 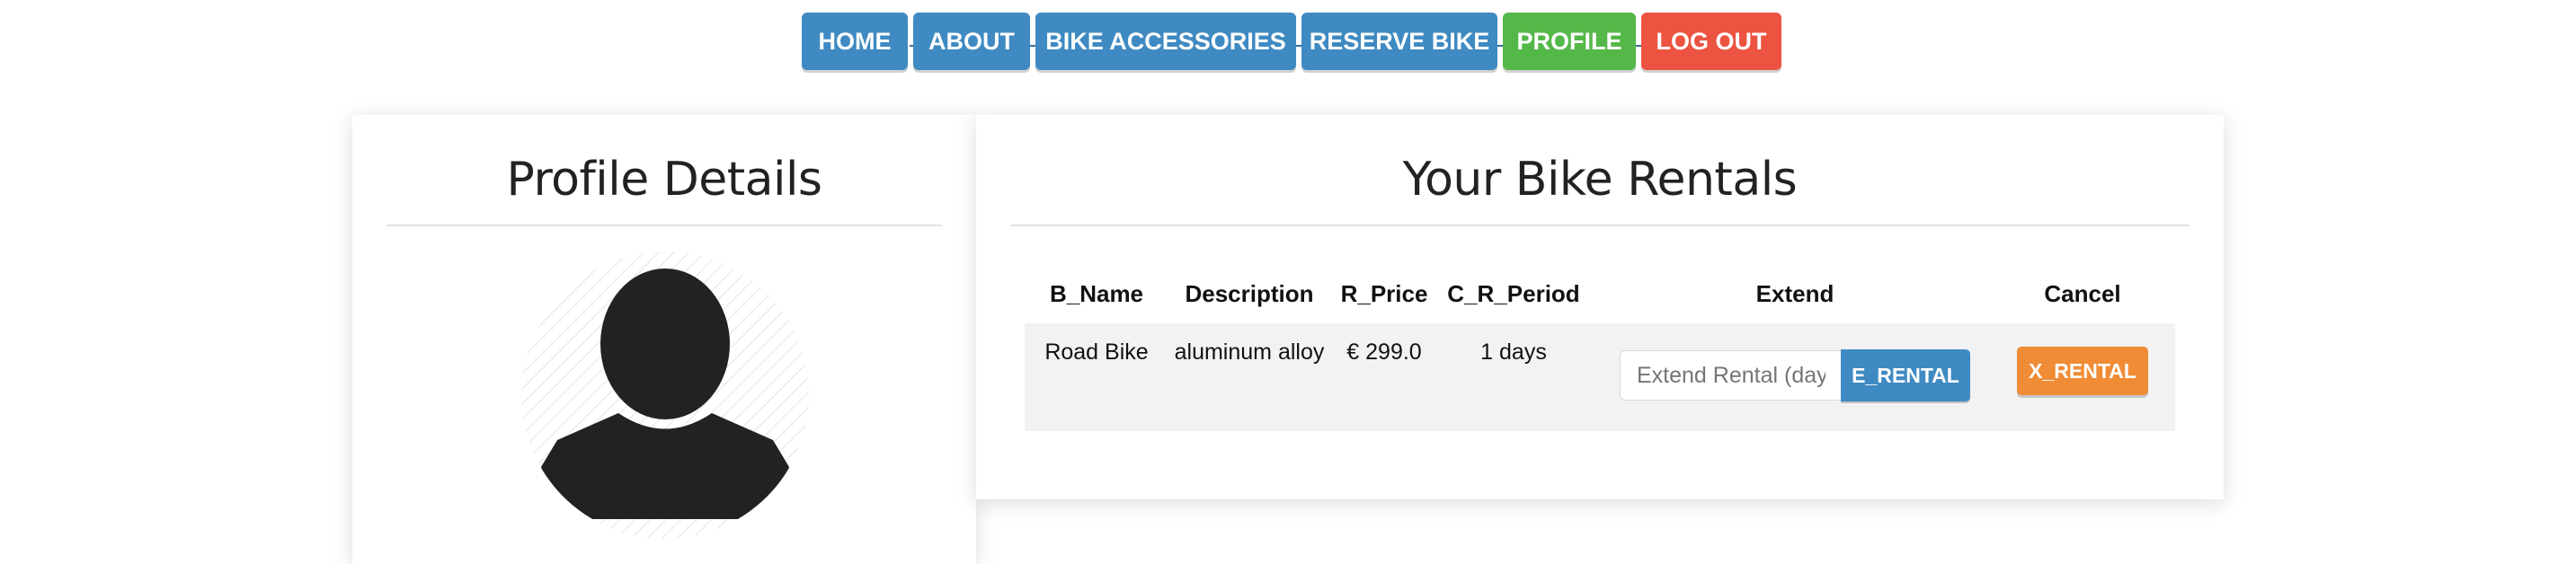 I want to click on col-header-c-r-period: C_R_Period, so click(x=1513, y=293).